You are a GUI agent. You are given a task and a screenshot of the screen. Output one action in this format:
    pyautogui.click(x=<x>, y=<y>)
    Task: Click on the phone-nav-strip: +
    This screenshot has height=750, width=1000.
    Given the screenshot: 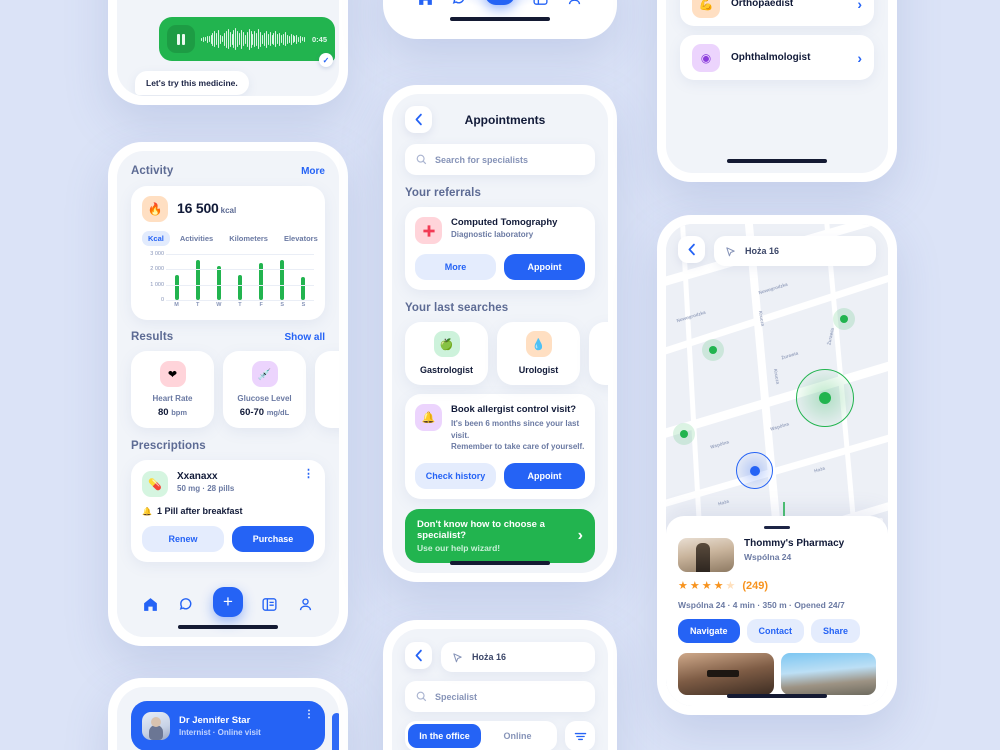 What is the action you would take?
    pyautogui.click(x=500, y=19)
    